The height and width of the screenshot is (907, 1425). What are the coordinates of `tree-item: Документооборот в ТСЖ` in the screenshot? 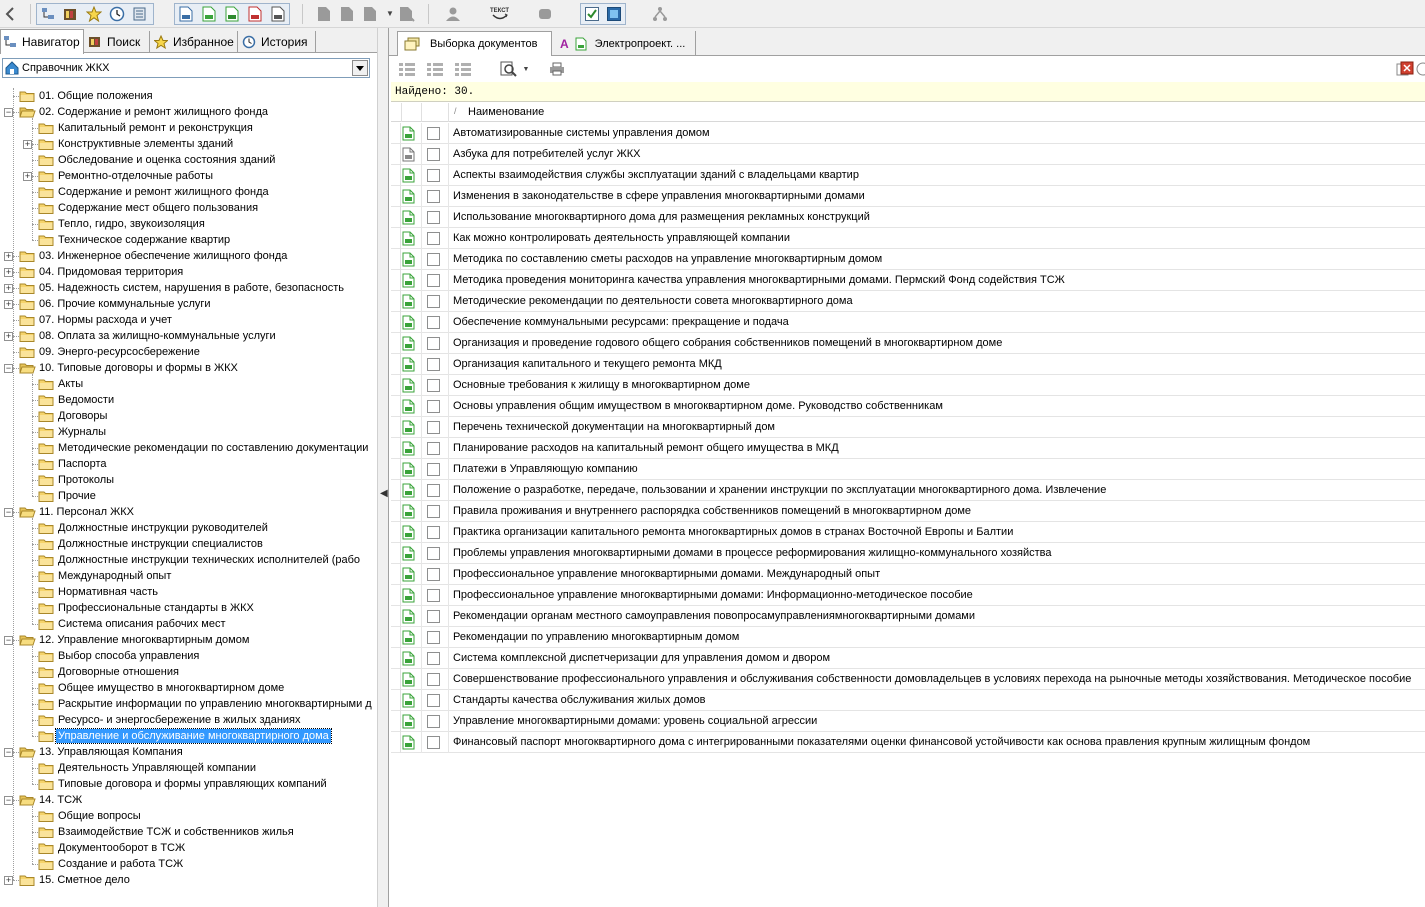 It's located at (186, 848).